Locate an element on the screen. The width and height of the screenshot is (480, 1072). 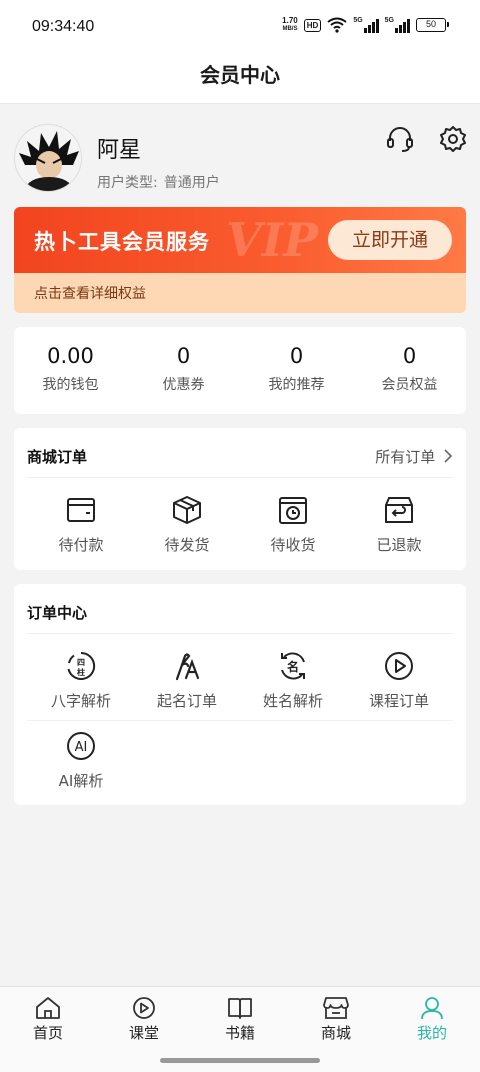
user-type: 用户类型: 普通用户 is located at coordinates (158, 182).